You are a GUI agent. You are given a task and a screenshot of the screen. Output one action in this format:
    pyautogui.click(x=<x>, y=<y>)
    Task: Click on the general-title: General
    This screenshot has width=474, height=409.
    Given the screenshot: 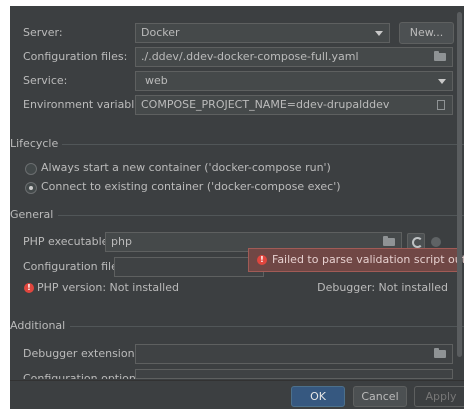 What is the action you would take?
    pyautogui.click(x=32, y=214)
    